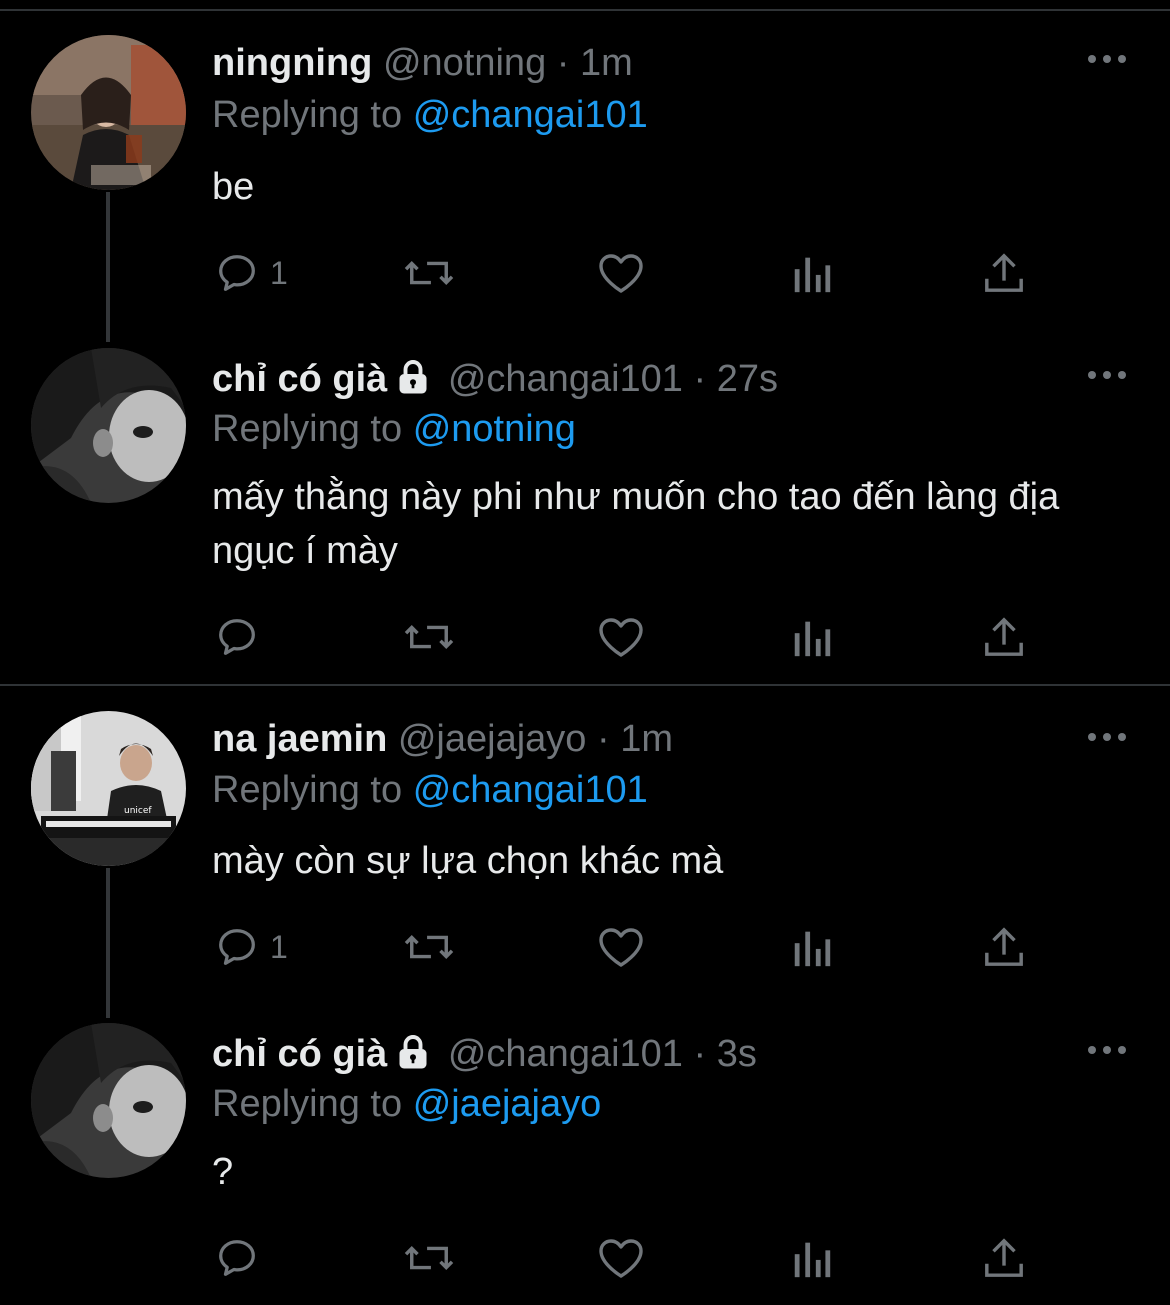 This screenshot has height=1305, width=1170. What do you see at coordinates (233, 187) in the screenshot?
I see `tweet-text: be` at bounding box center [233, 187].